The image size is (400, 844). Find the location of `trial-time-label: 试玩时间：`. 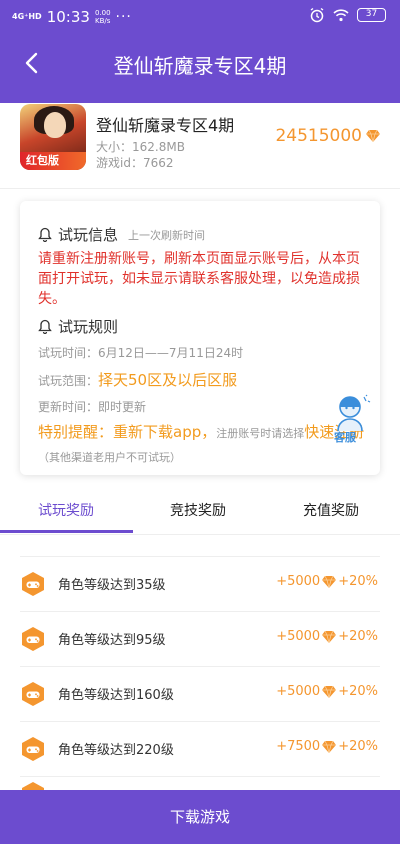

trial-time-label: 试玩时间： is located at coordinates (68, 353).